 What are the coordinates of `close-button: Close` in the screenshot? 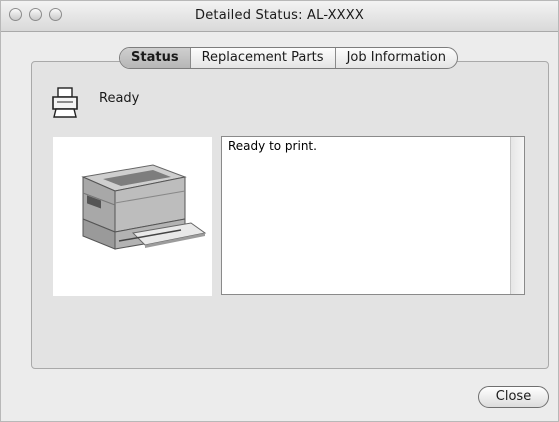 It's located at (513, 397).